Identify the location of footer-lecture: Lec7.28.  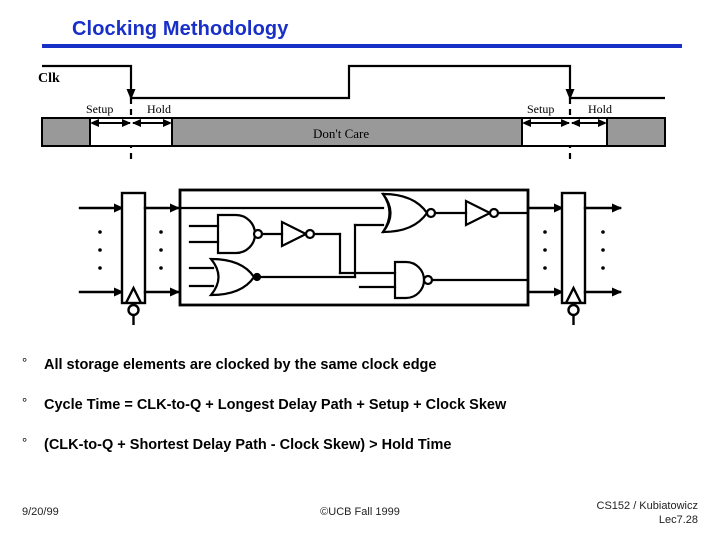
(678, 520).